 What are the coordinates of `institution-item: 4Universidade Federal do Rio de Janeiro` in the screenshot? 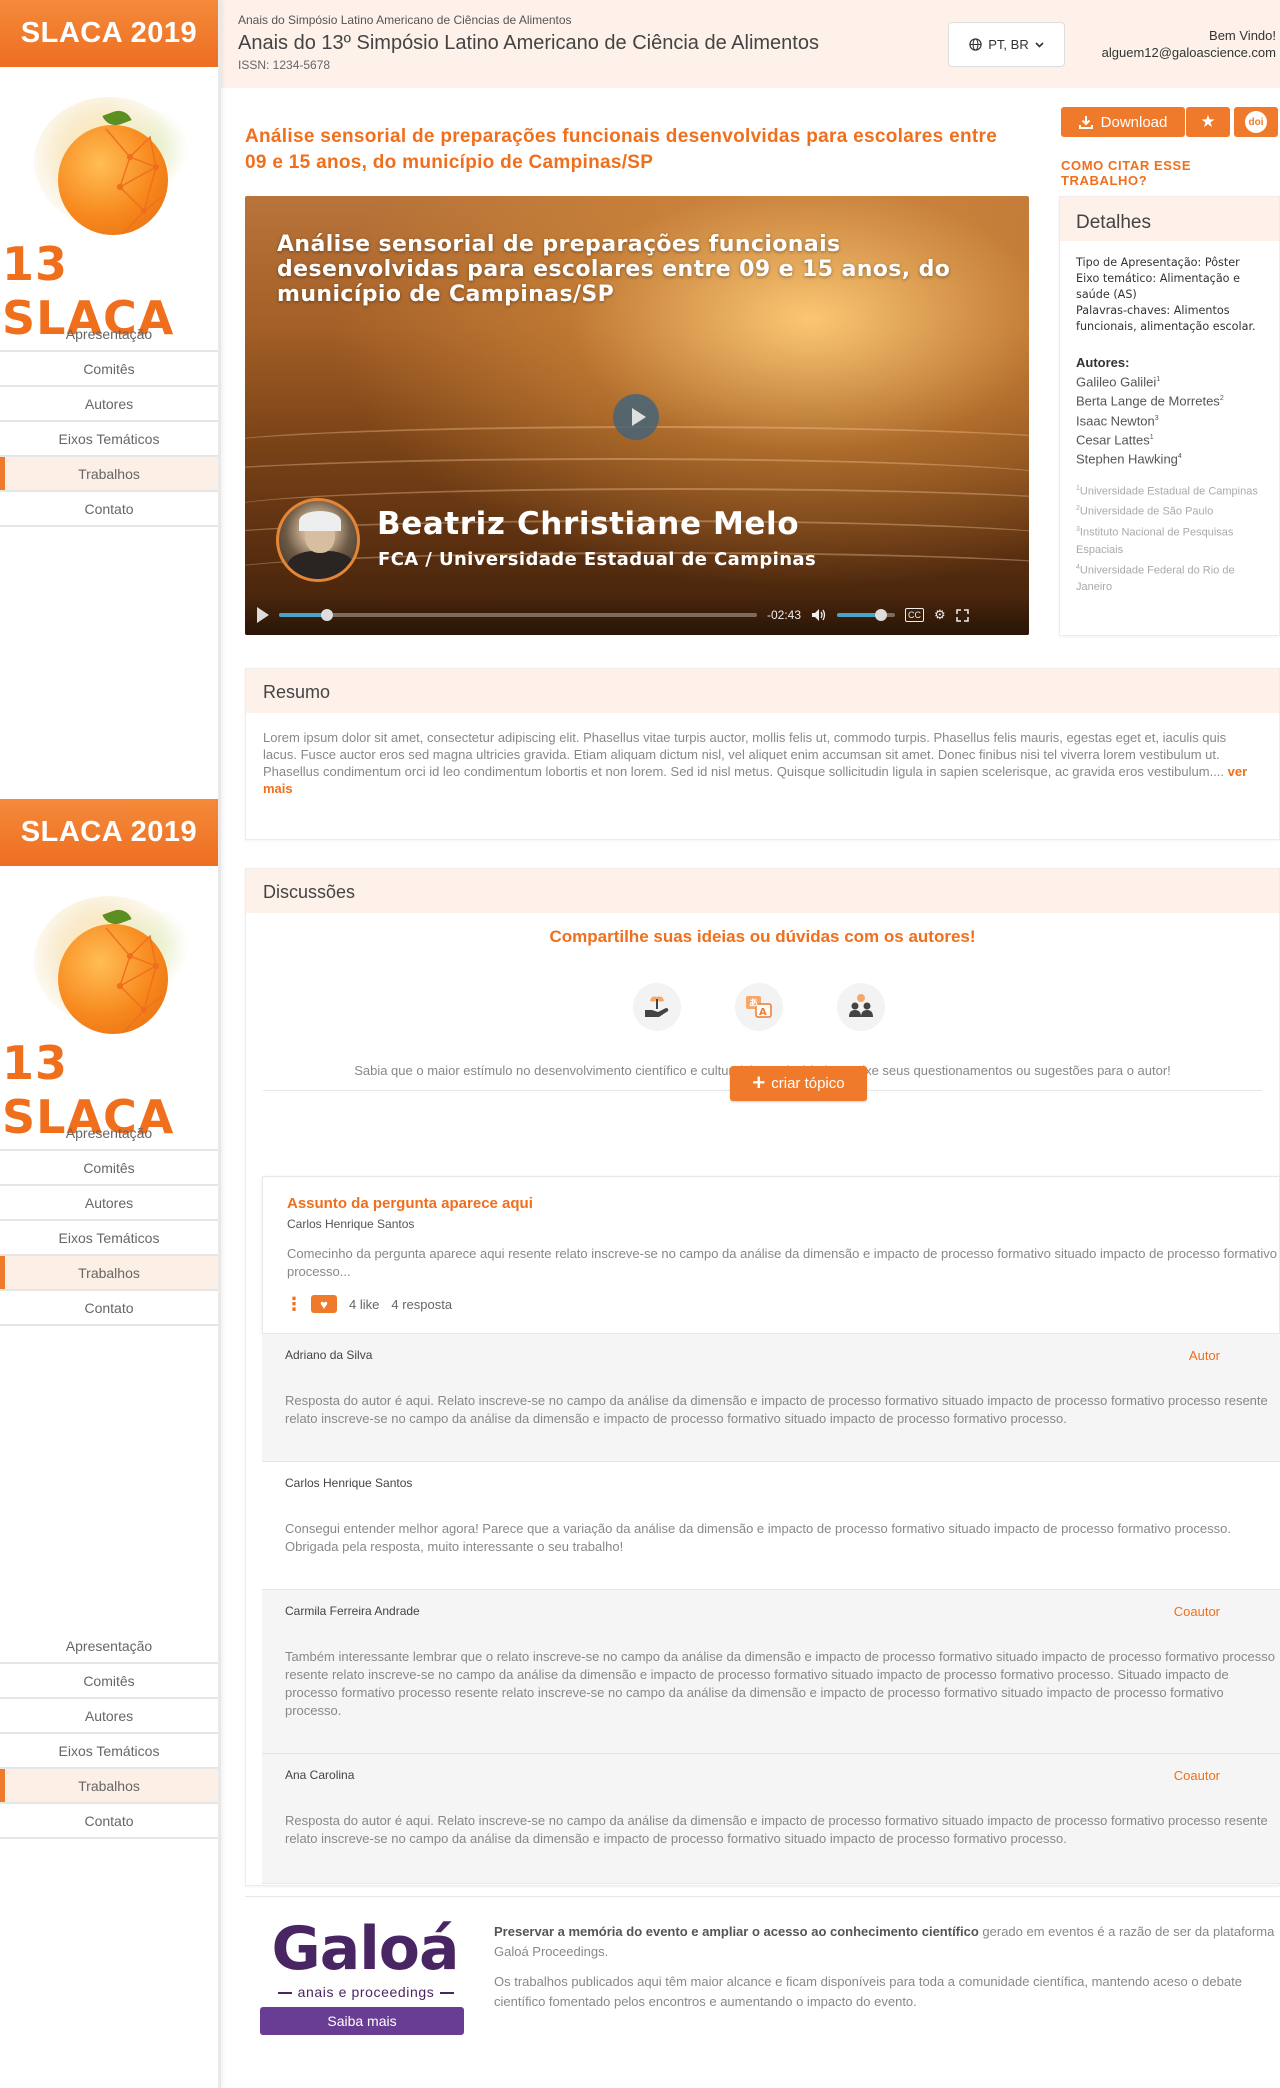 It's located at (1155, 578).